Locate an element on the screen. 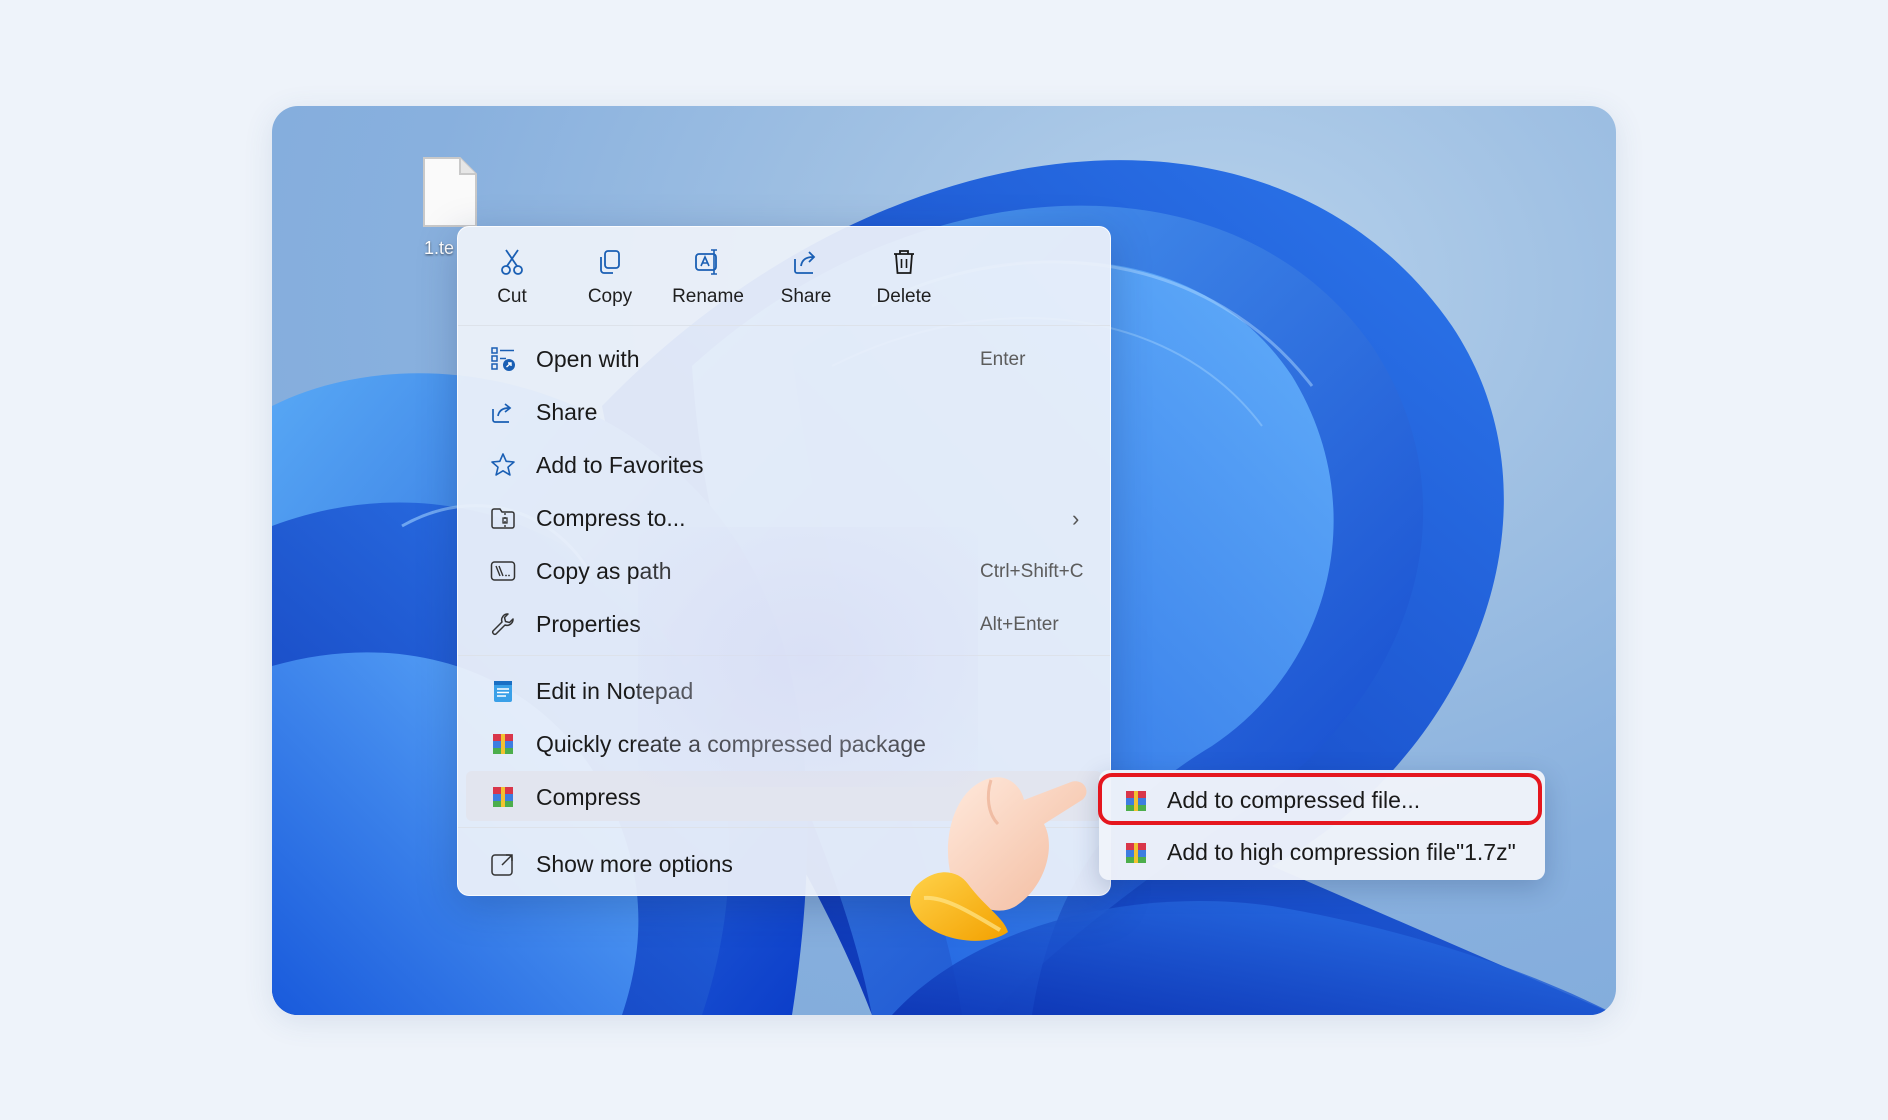 Image resolution: width=1888 pixels, height=1120 pixels. zip-folder-icon is located at coordinates (503, 518).